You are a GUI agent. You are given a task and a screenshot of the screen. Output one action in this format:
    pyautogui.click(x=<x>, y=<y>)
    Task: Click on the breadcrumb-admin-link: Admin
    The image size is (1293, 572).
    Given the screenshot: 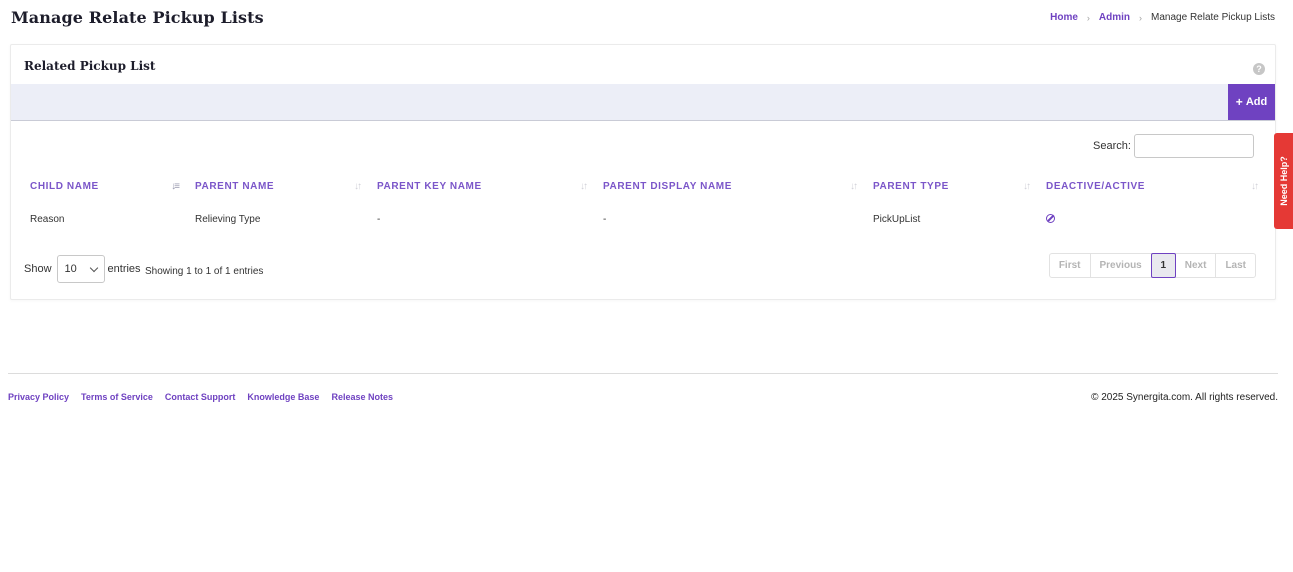 What is the action you would take?
    pyautogui.click(x=1114, y=17)
    